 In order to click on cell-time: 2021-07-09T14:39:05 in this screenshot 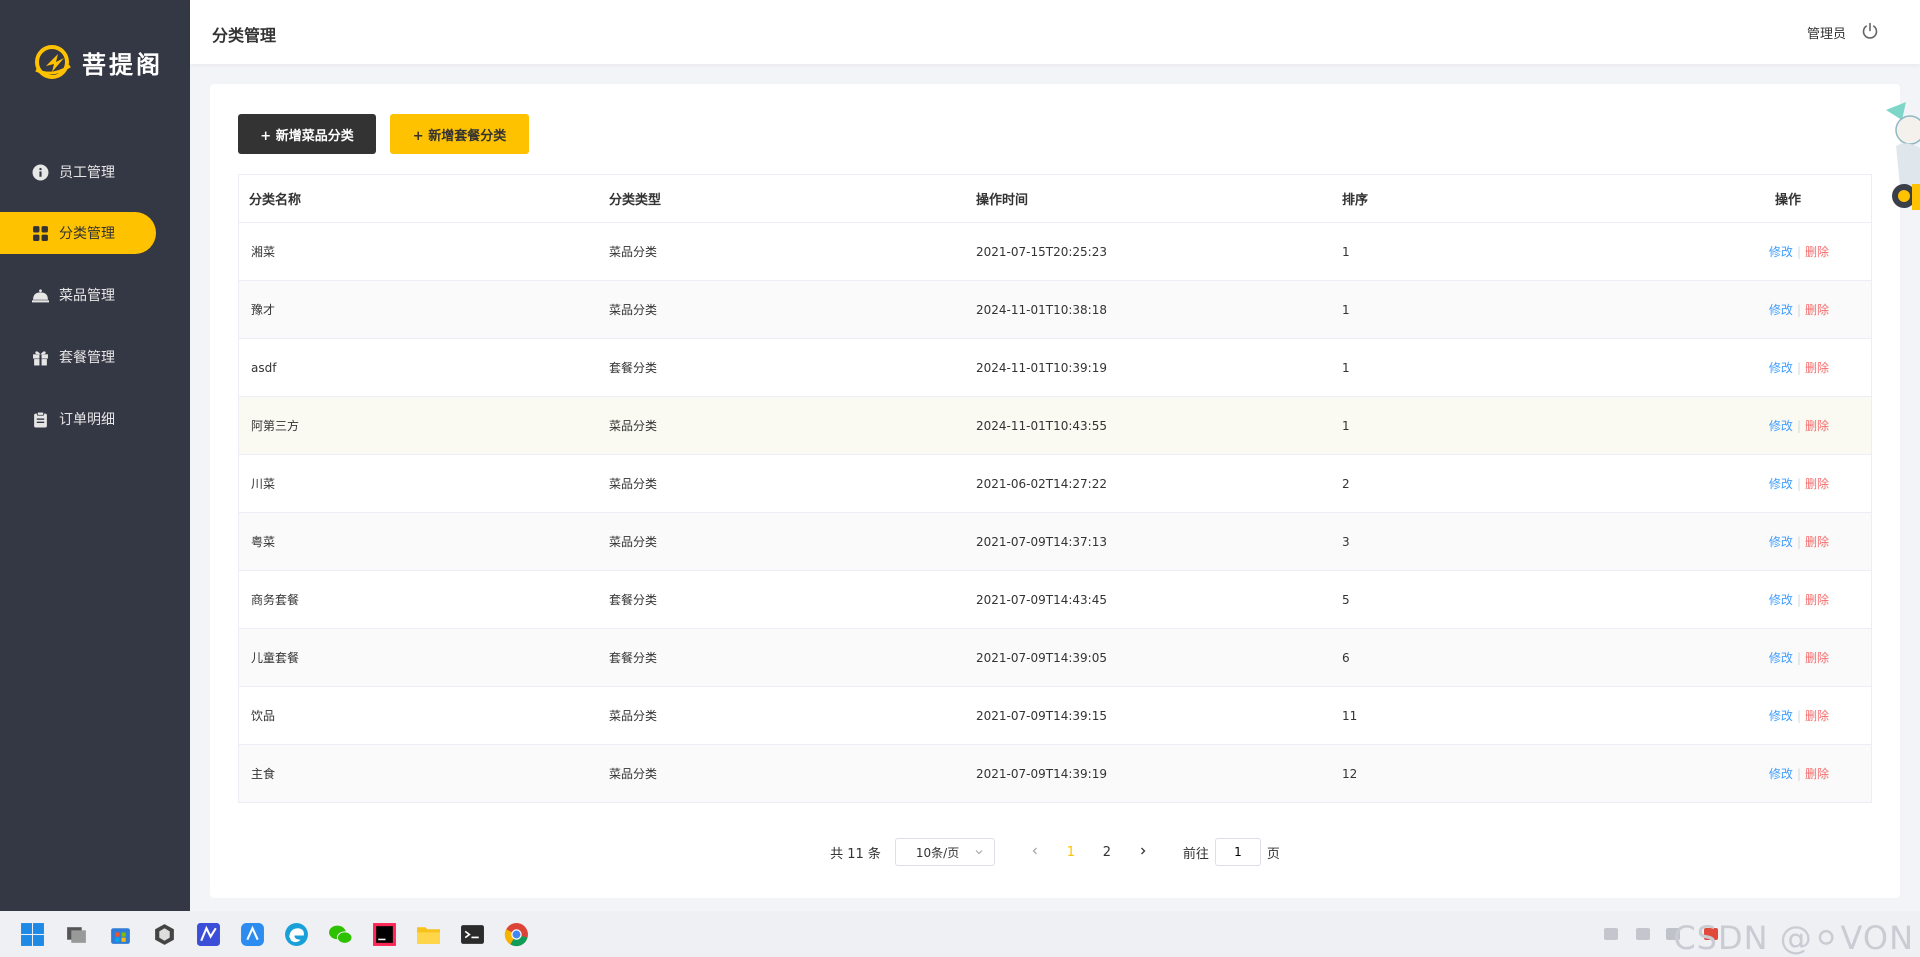, I will do `click(1041, 657)`.